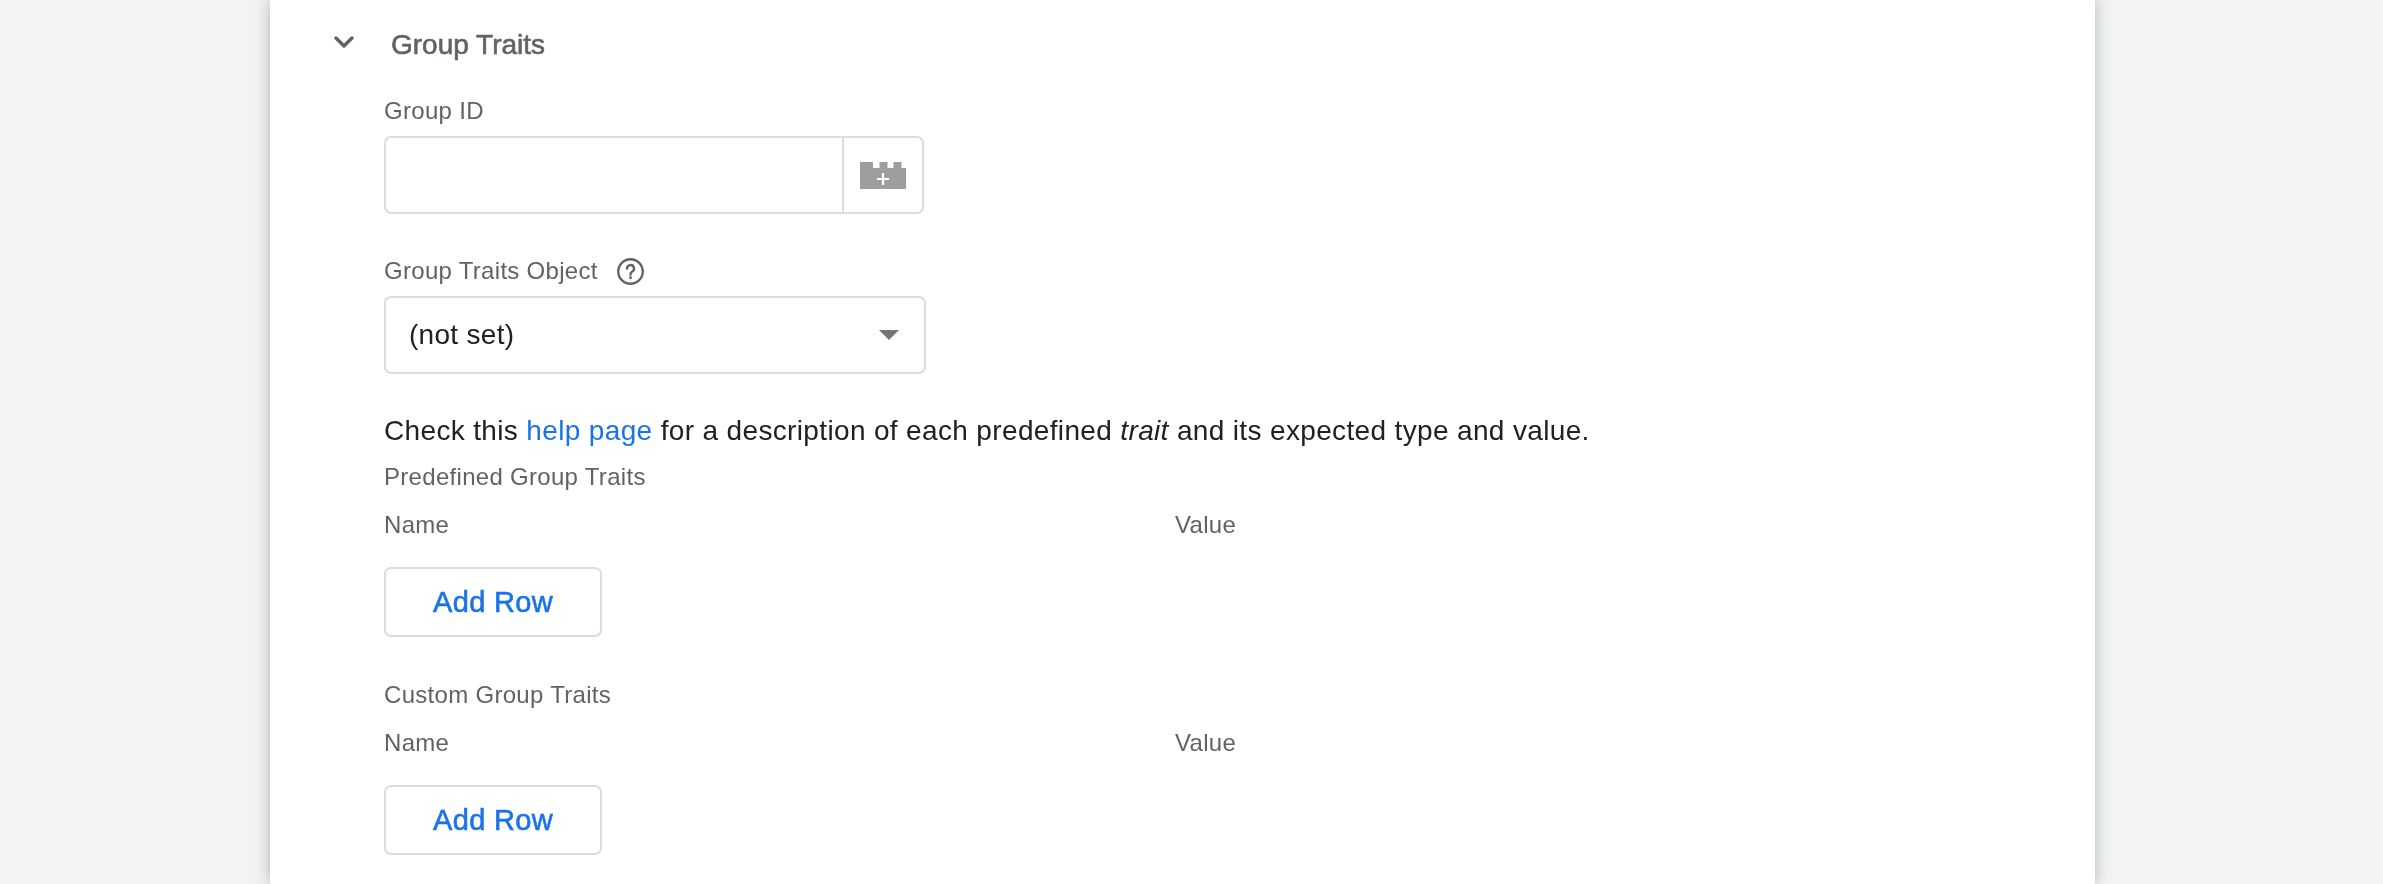  Describe the element at coordinates (987, 431) in the screenshot. I see `help-text: Check this help page for a description of each predefined trait and its expected type and value.` at that location.